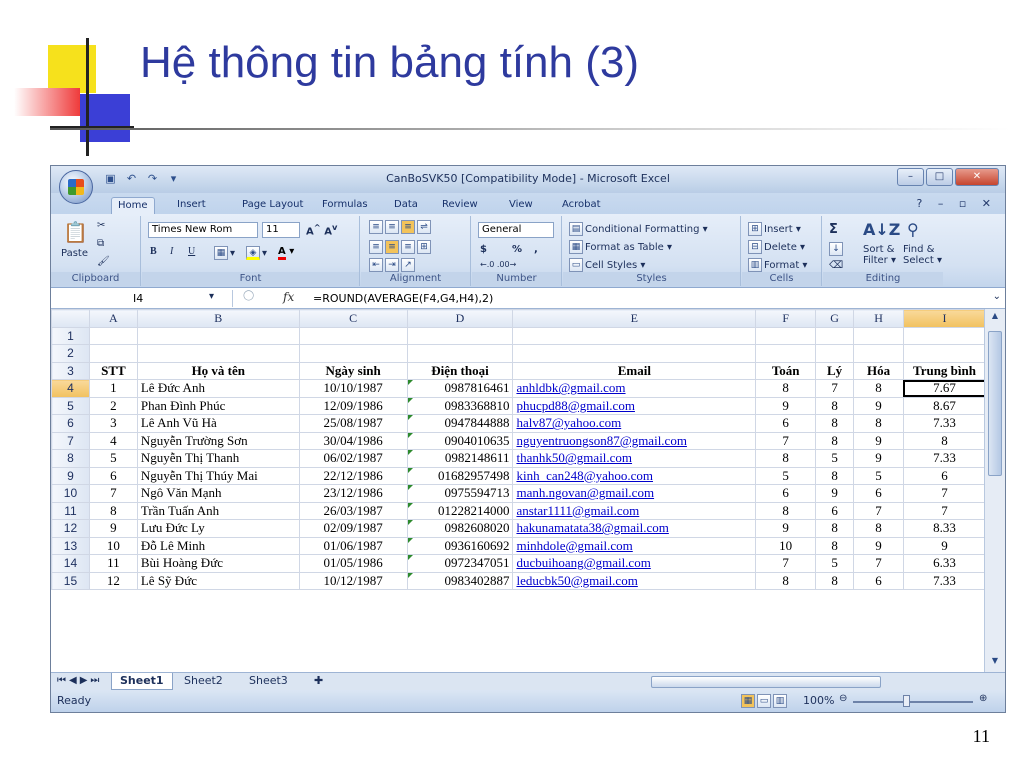 The width and height of the screenshot is (1024, 768). What do you see at coordinates (203, 681) in the screenshot?
I see `sheet-tab-2: Sheet2` at bounding box center [203, 681].